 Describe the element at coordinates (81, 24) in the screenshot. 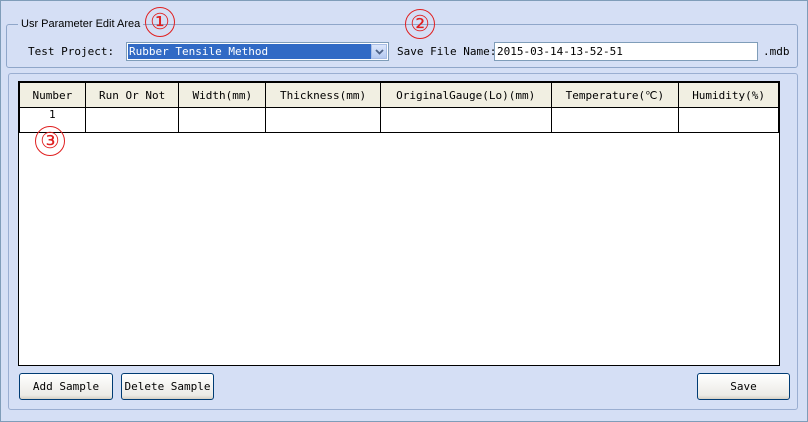

I see `param-area-caption: Usr Parameter Edit Area` at that location.